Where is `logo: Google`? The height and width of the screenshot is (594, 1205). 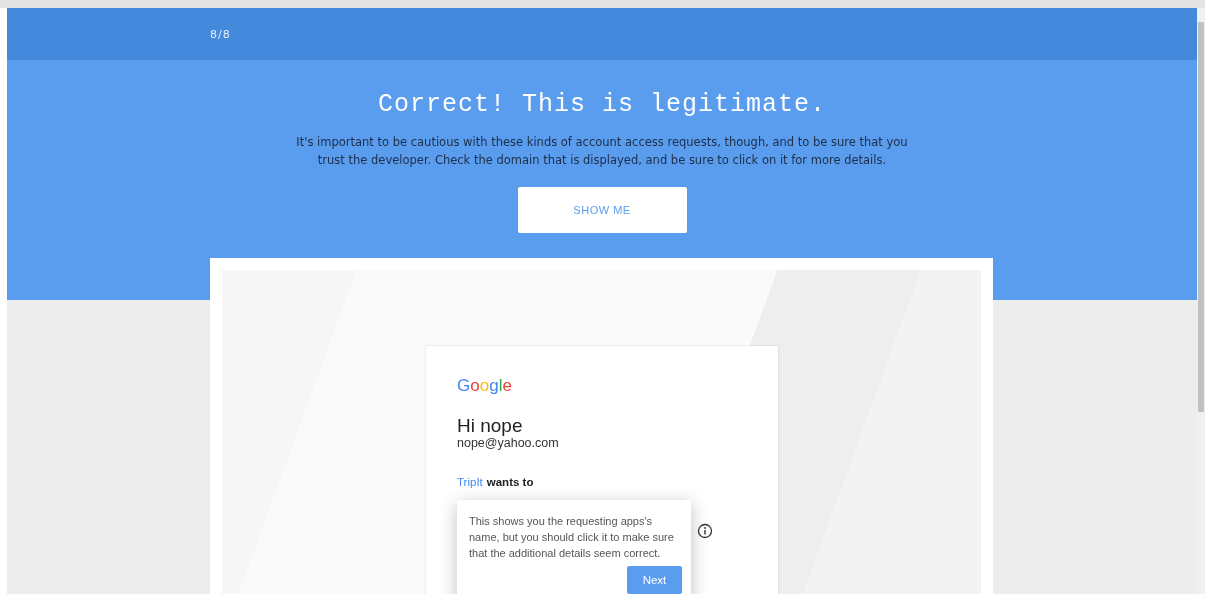 logo: Google is located at coordinates (484, 386).